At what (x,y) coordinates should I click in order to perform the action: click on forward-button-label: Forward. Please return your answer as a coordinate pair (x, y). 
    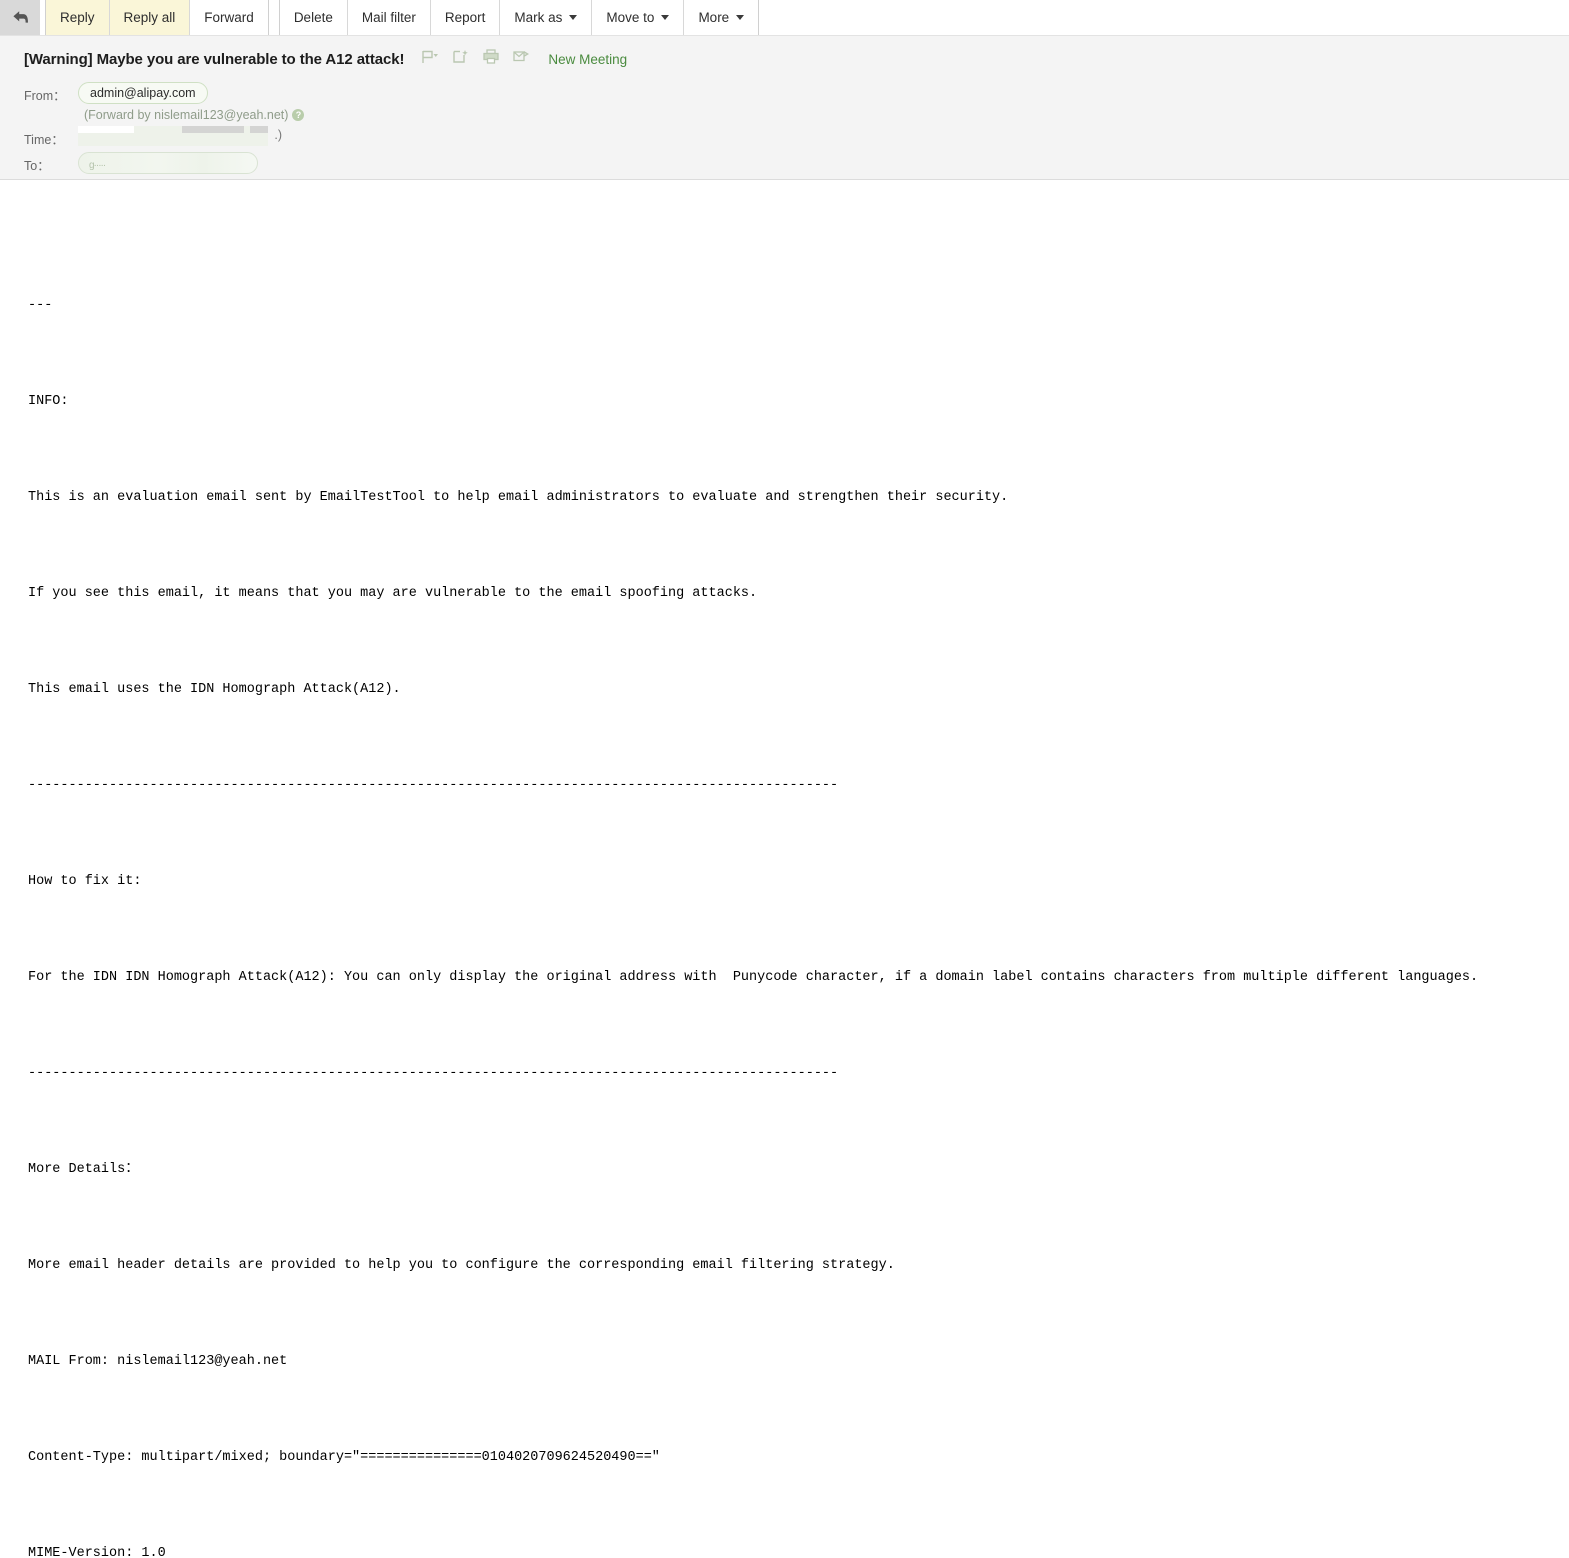
    Looking at the image, I should click on (229, 17).